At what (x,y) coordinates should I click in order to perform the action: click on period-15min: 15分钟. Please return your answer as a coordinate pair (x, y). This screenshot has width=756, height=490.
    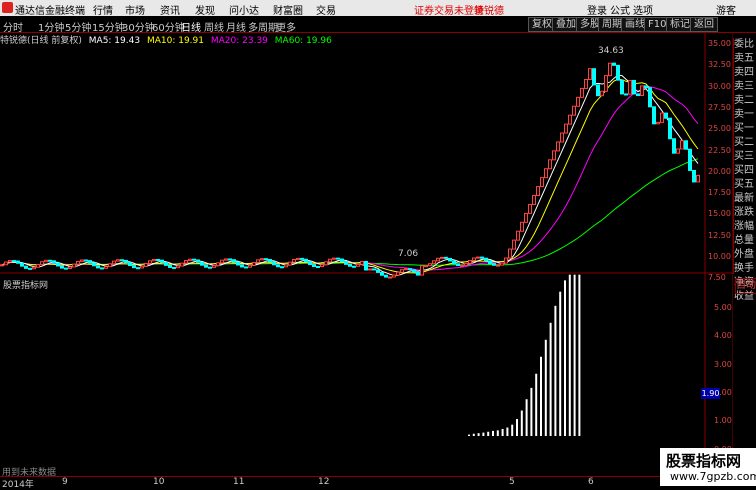
    Looking at the image, I should click on (108, 26).